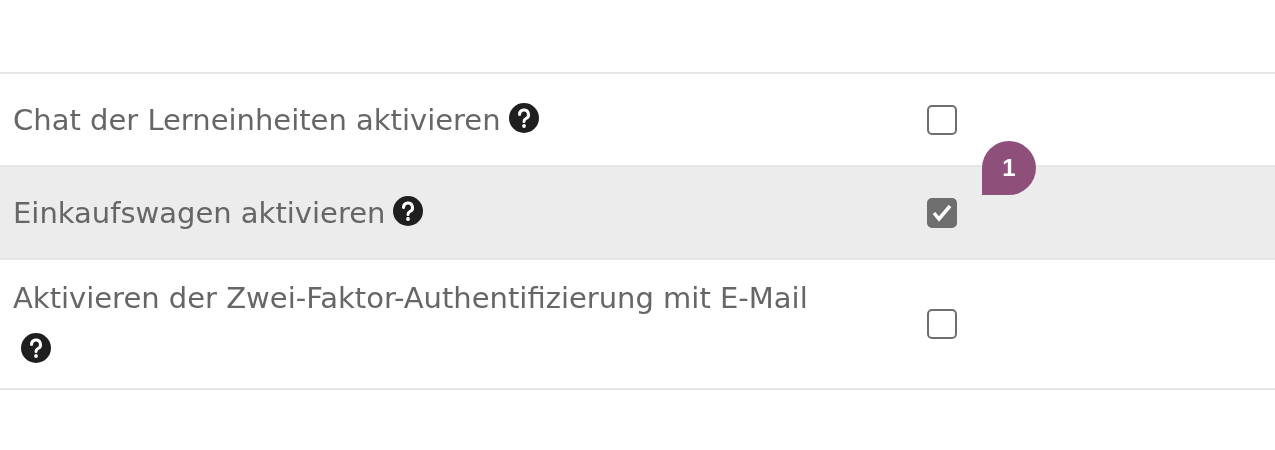 Image resolution: width=1275 pixels, height=450 pixels. I want to click on step-badge: 1, so click(1009, 168).